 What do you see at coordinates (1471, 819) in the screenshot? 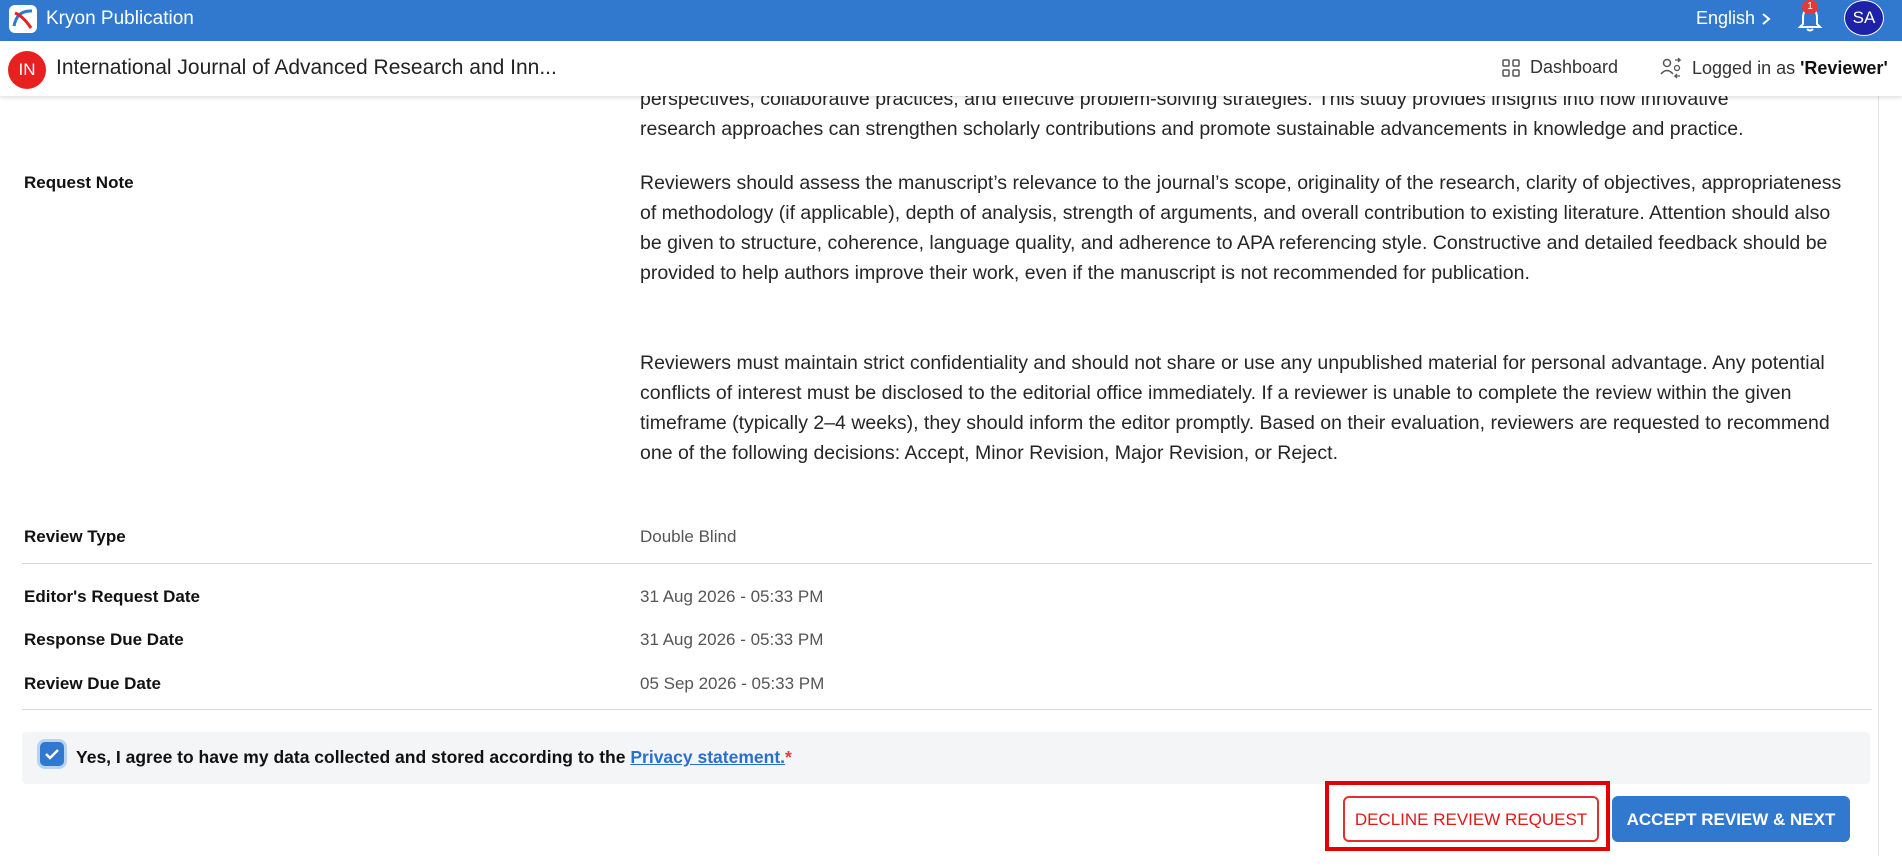
I see `decline-review-request-button: DECLINE REVIEW REQUEST` at bounding box center [1471, 819].